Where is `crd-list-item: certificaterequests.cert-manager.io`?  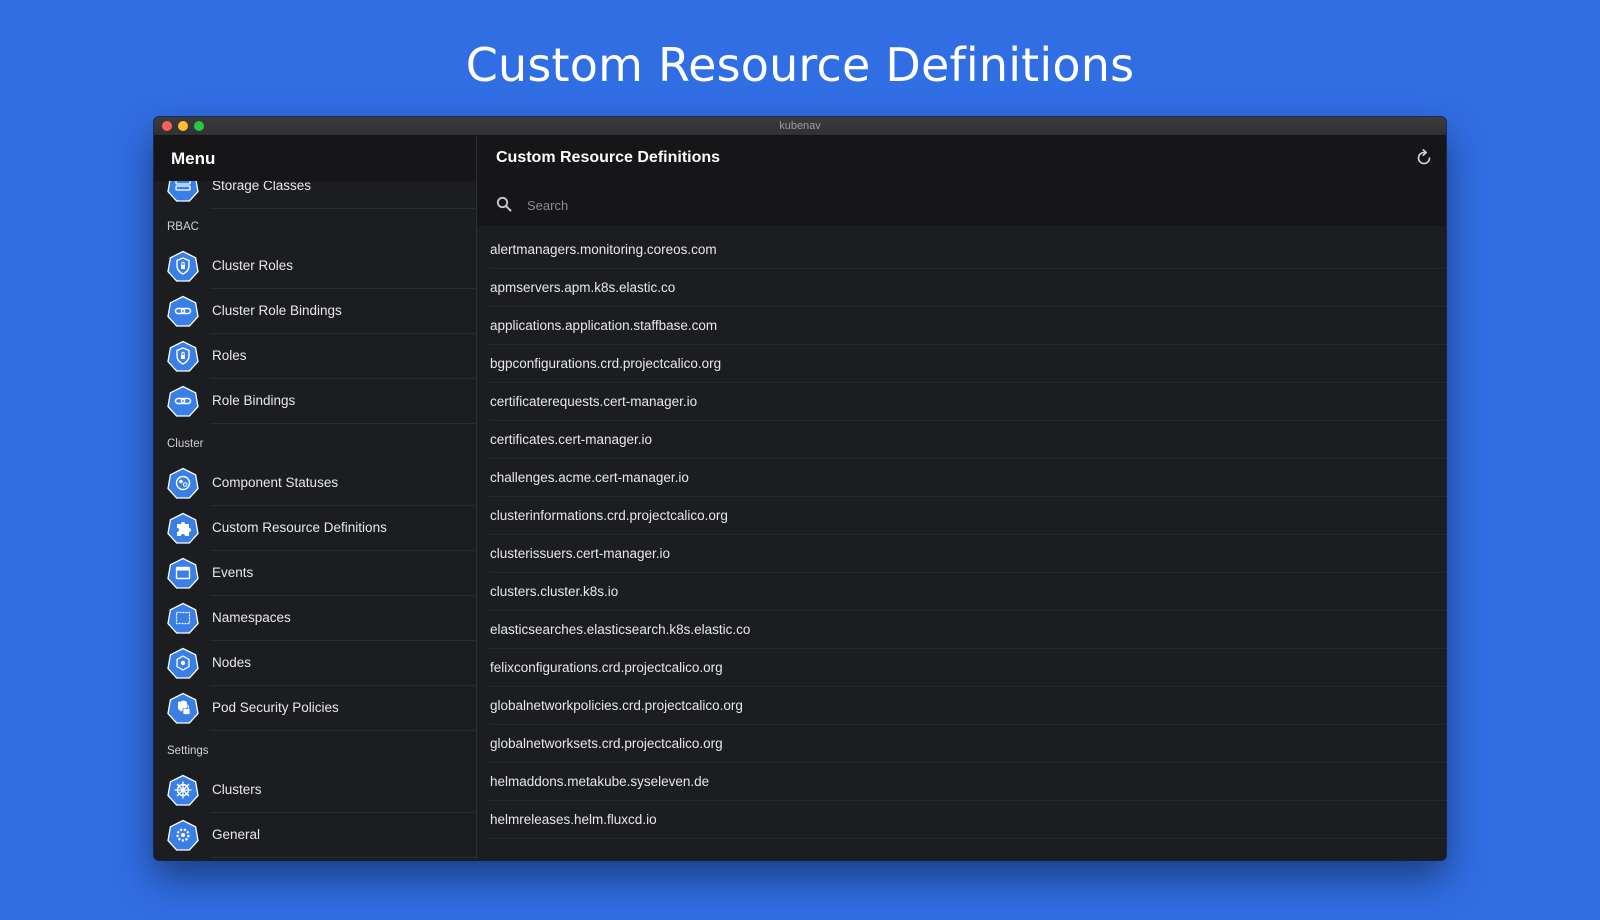
crd-list-item: certificaterequests.cert-manager.io is located at coordinates (961, 402).